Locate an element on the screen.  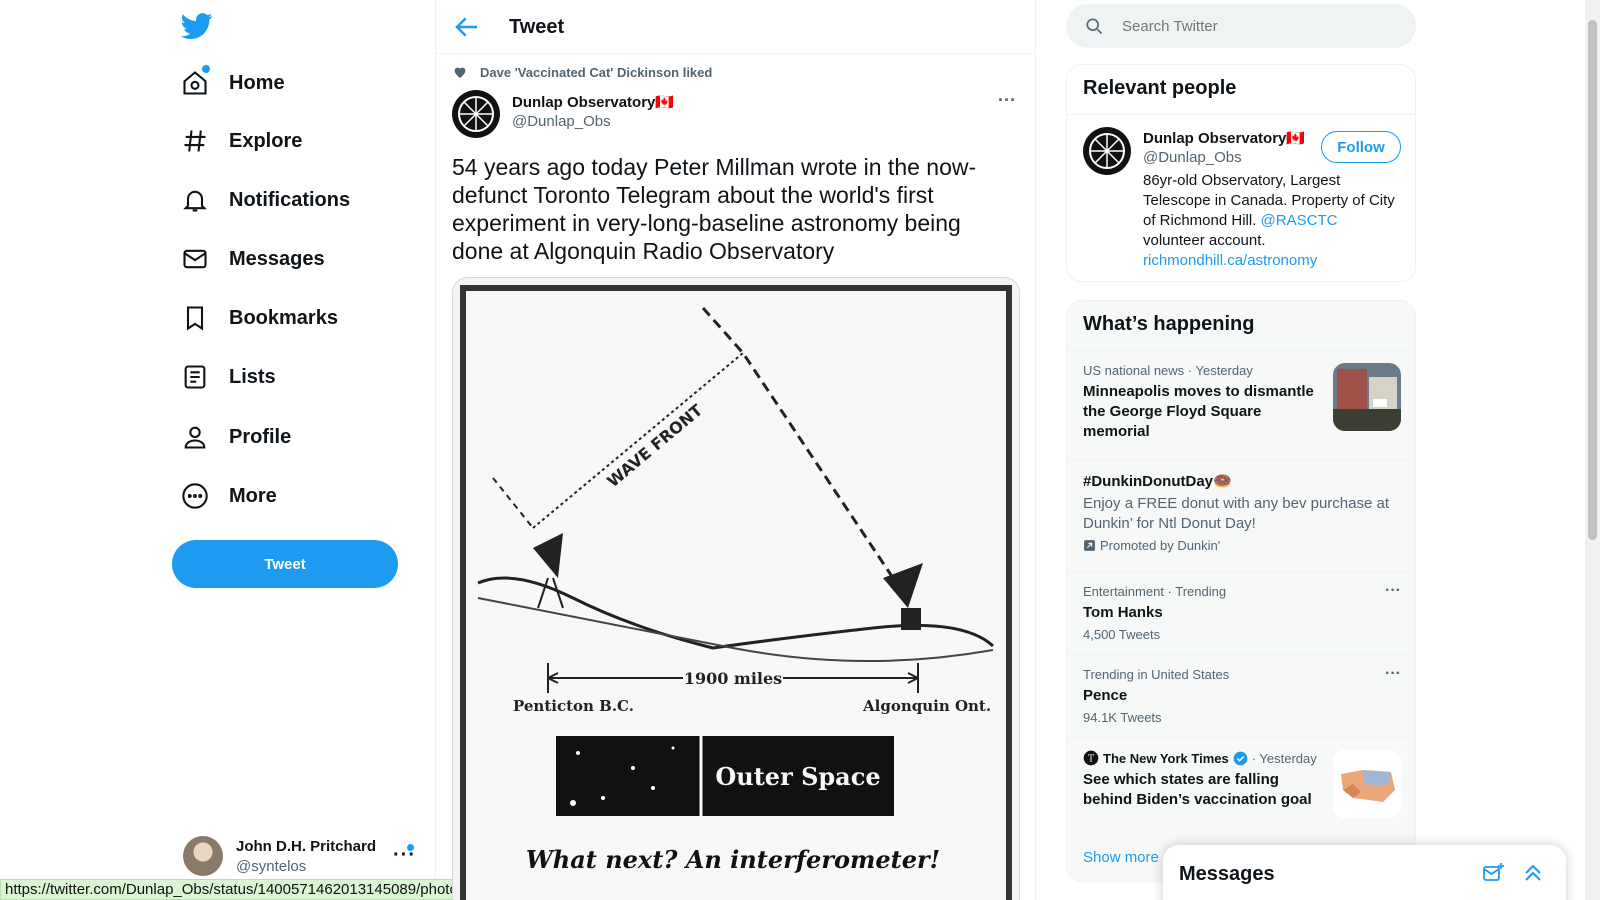
tweet-author-name: Dunlap Observatory🇨🇦 is located at coordinates (593, 102).